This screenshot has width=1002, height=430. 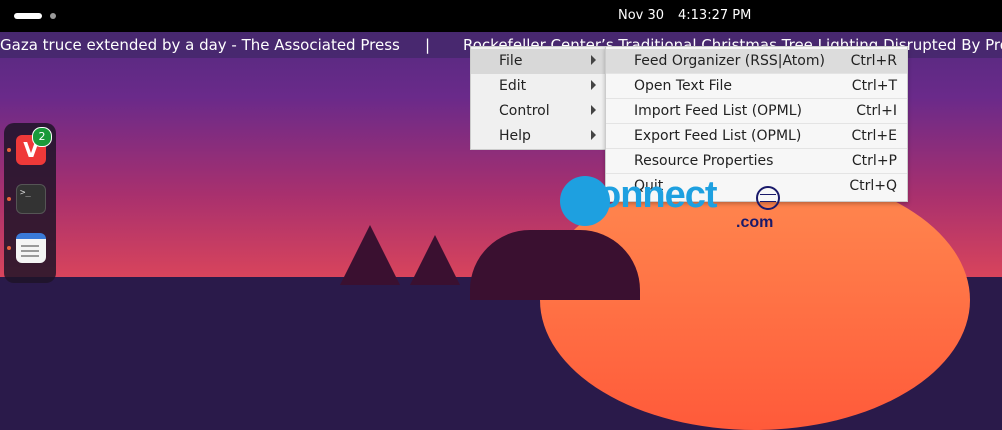 I want to click on menu-item-label: Open Text File, so click(x=683, y=86).